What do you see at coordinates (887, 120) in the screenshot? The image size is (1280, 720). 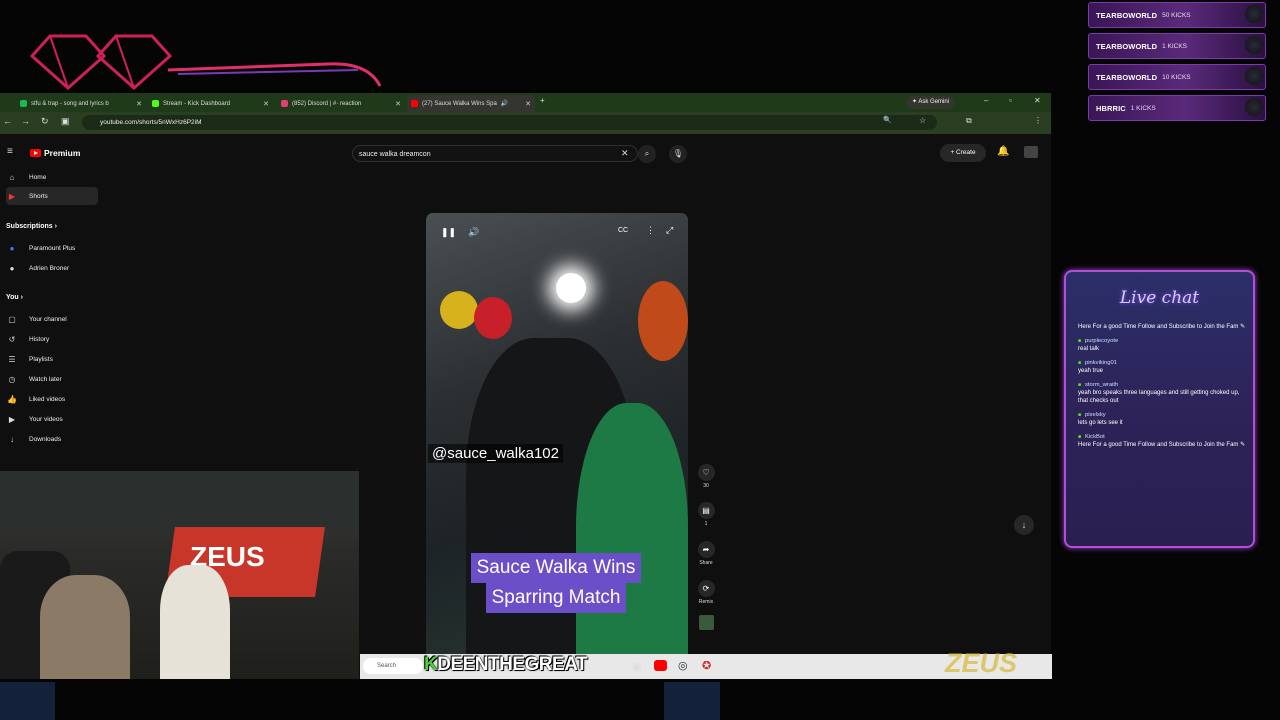 I see `zoom-icon: 🔍` at bounding box center [887, 120].